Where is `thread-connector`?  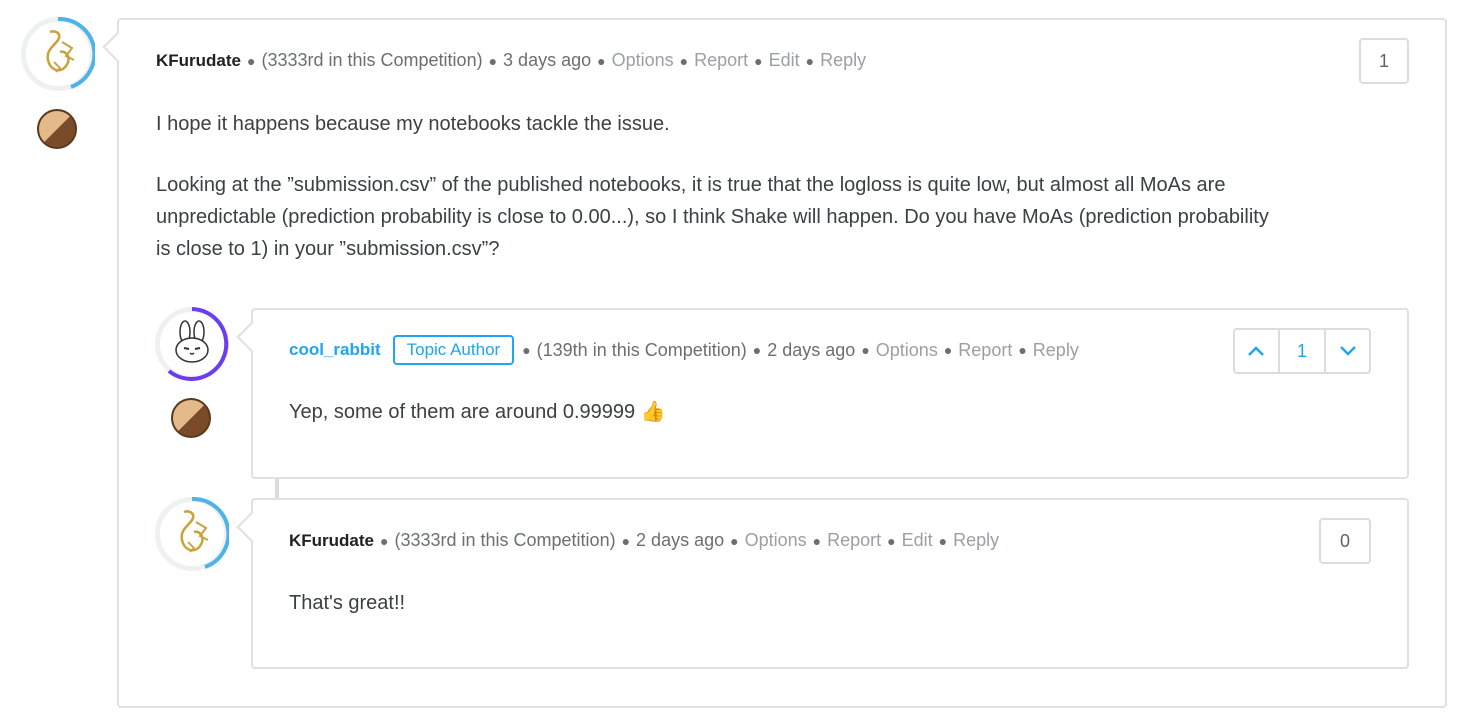
thread-connector is located at coordinates (277, 489).